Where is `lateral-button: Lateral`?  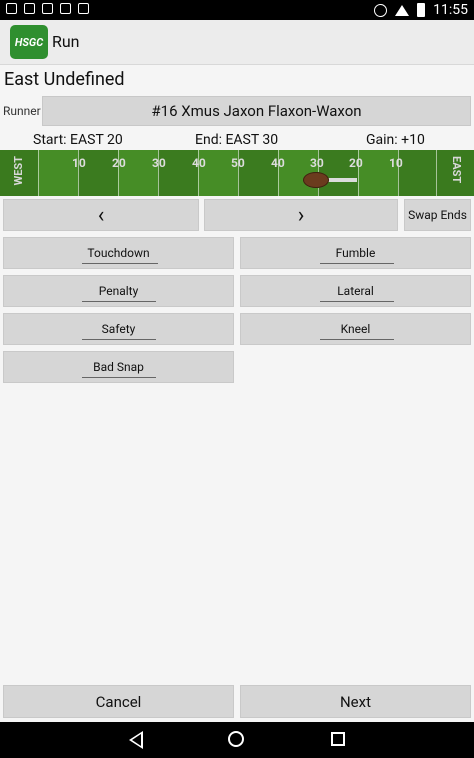
lateral-button: Lateral is located at coordinates (355, 291).